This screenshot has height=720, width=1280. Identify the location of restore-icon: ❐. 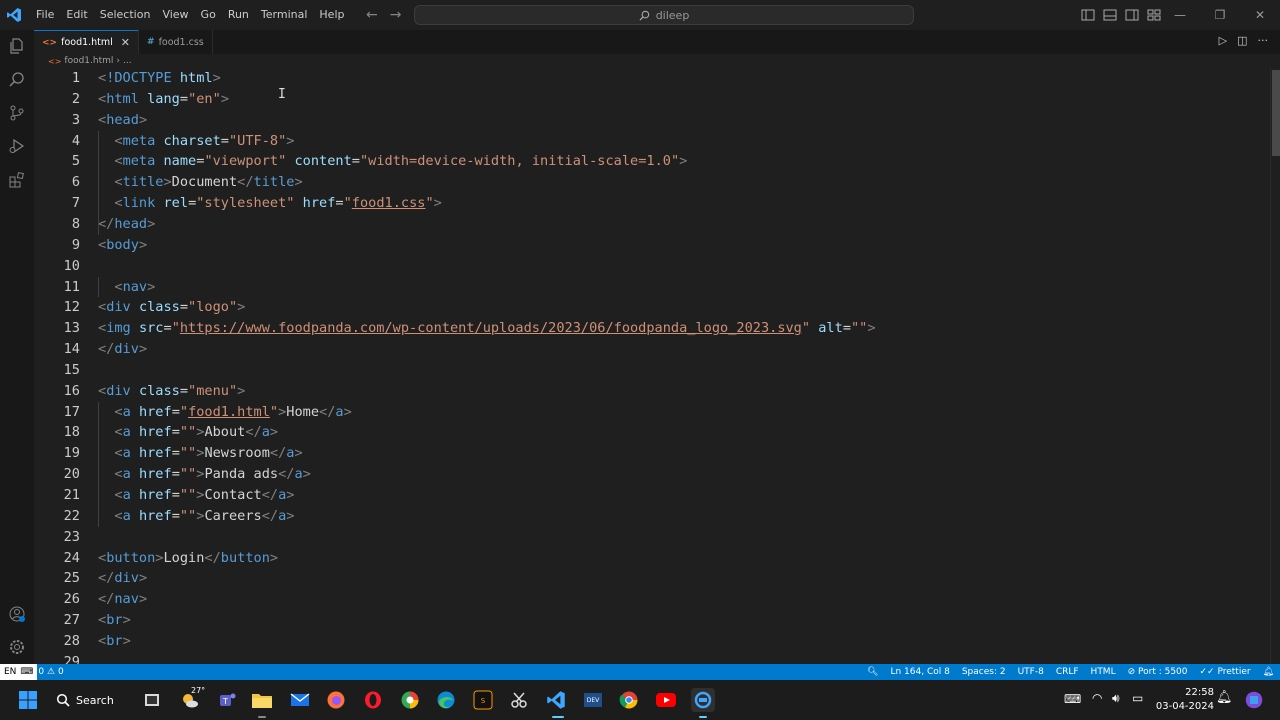
(1220, 15).